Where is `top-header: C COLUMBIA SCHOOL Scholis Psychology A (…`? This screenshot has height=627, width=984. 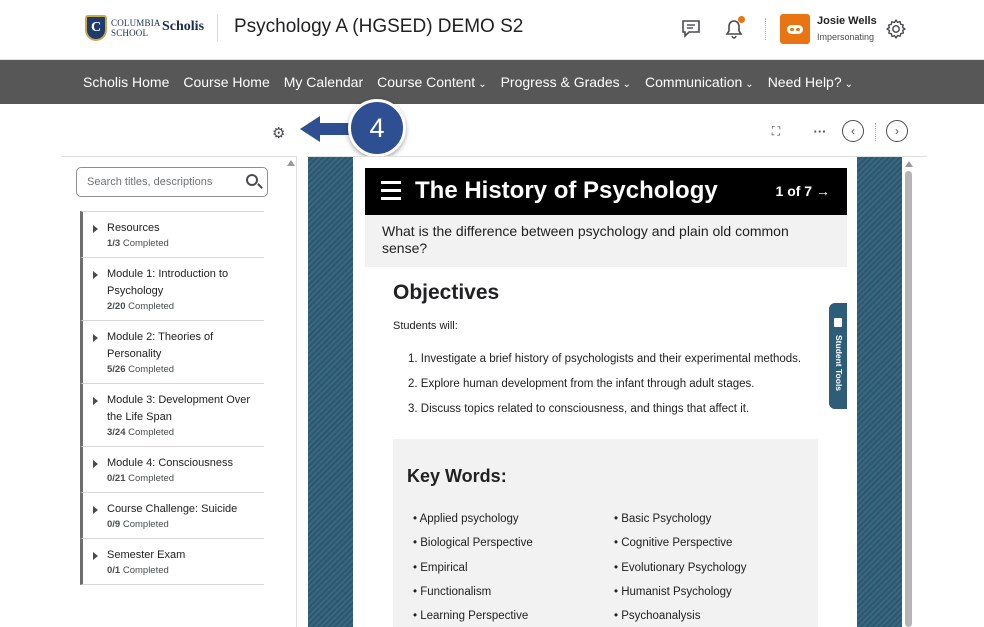
top-header: C COLUMBIA SCHOOL Scholis Psychology A (… is located at coordinates (492, 30).